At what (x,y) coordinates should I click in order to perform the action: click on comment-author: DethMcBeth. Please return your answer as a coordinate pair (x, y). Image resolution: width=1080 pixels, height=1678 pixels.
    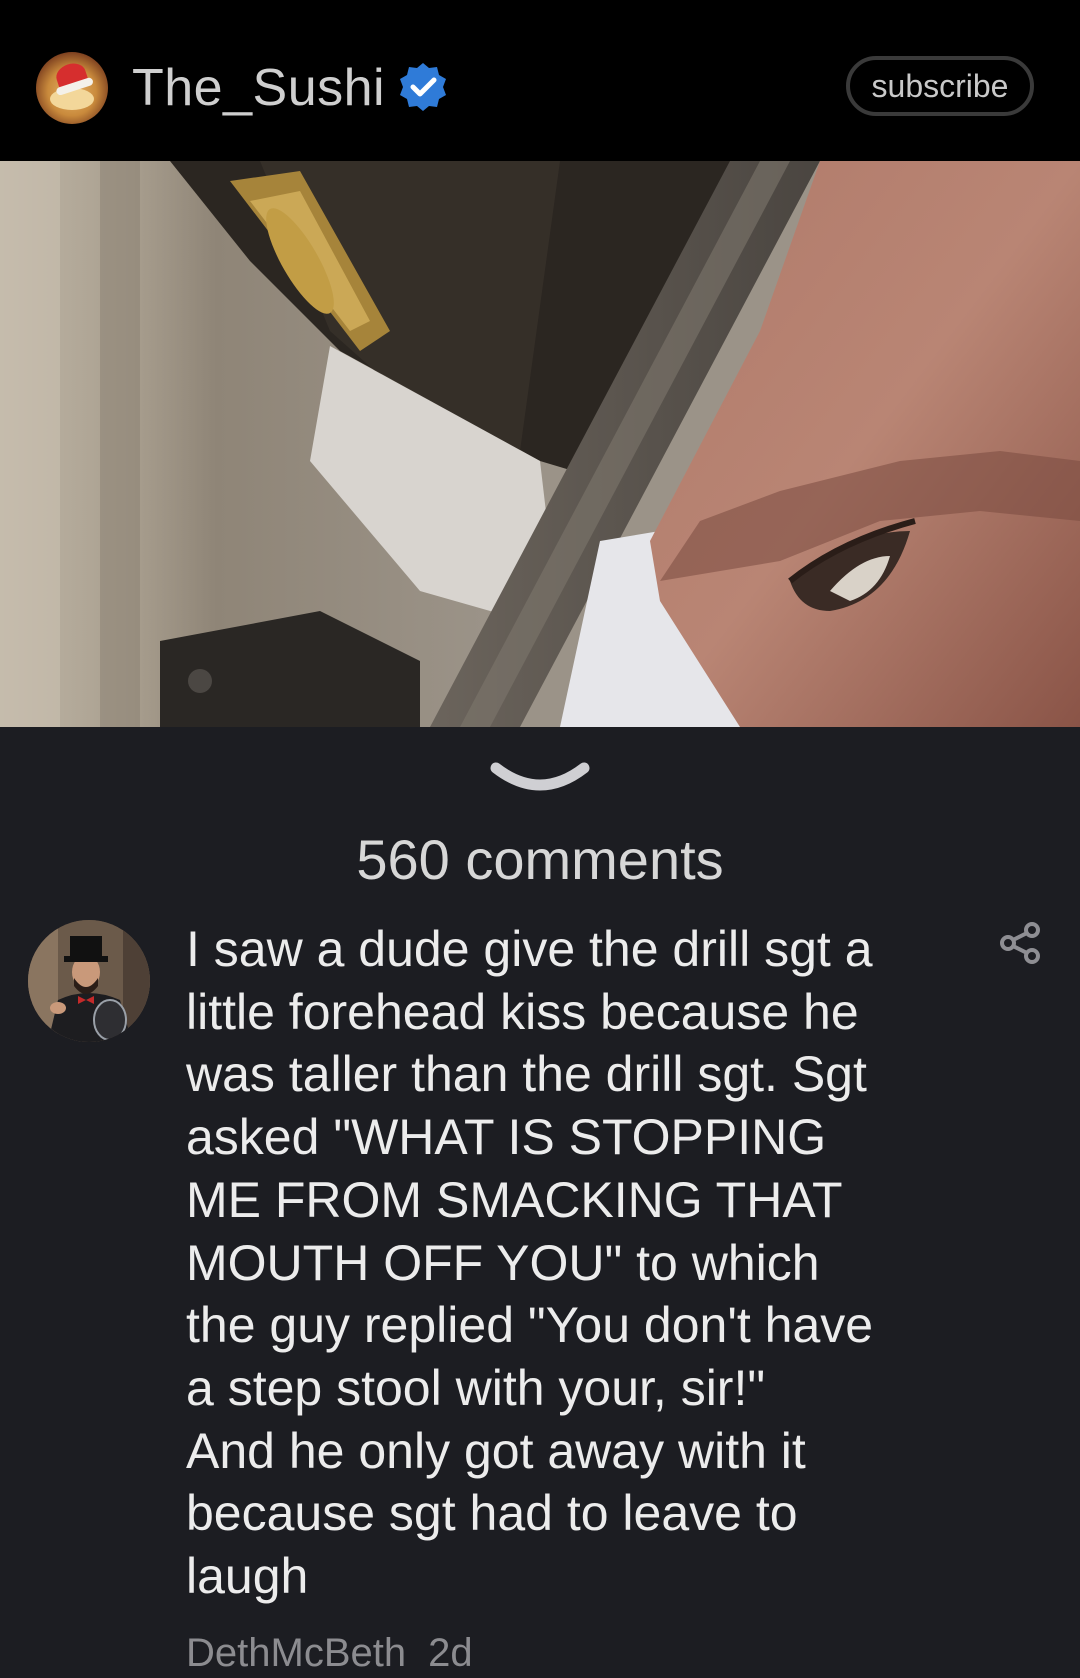
    Looking at the image, I should click on (296, 1653).